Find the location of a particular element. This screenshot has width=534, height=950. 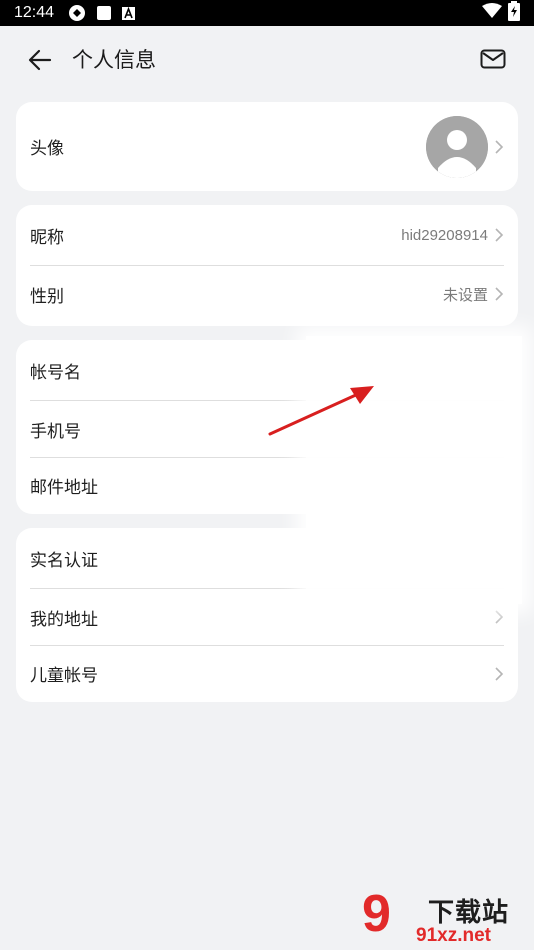

mail-icon is located at coordinates (493, 59).